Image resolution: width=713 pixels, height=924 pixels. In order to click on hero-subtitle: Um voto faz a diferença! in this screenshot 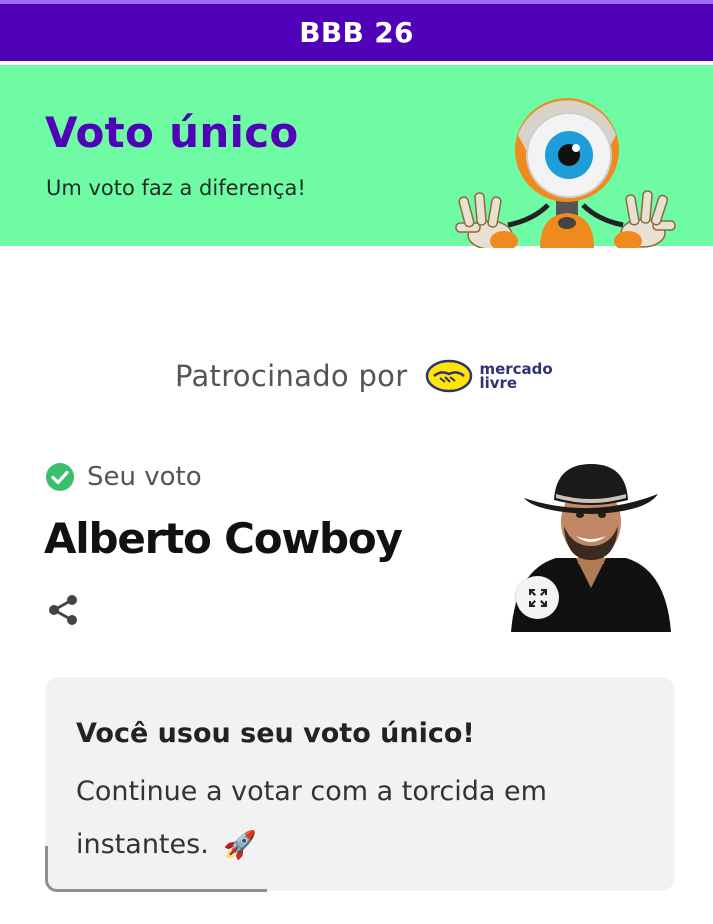, I will do `click(176, 188)`.